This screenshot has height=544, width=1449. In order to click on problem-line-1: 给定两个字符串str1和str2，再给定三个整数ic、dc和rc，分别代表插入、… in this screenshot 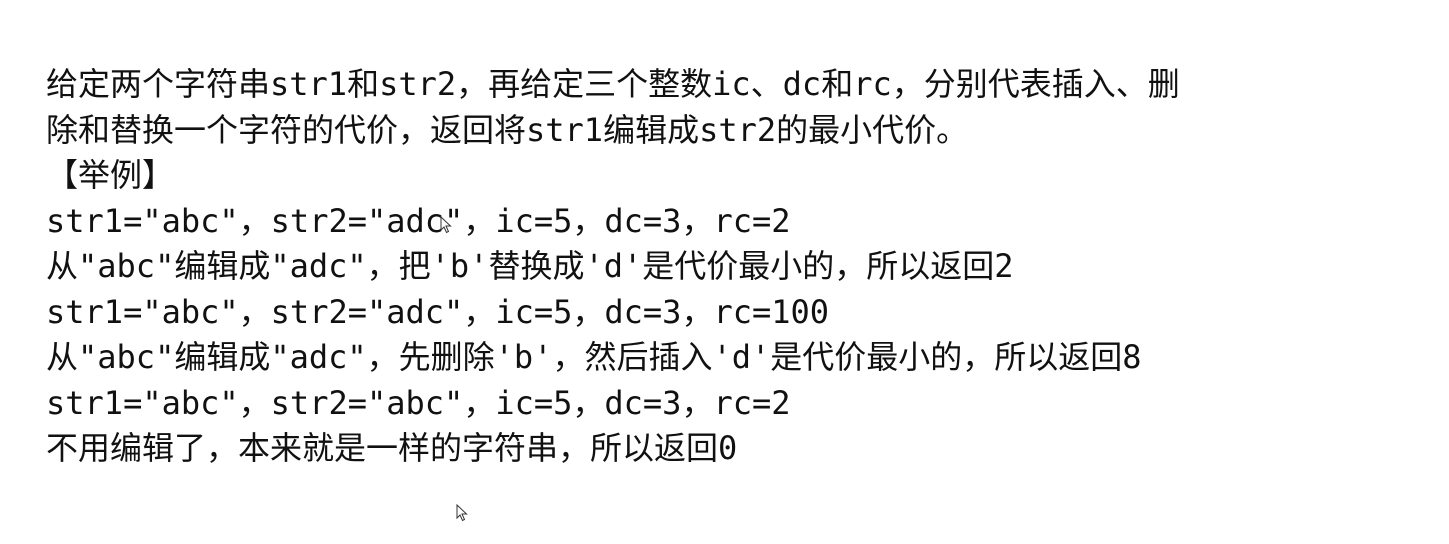, I will do `click(613, 84)`.